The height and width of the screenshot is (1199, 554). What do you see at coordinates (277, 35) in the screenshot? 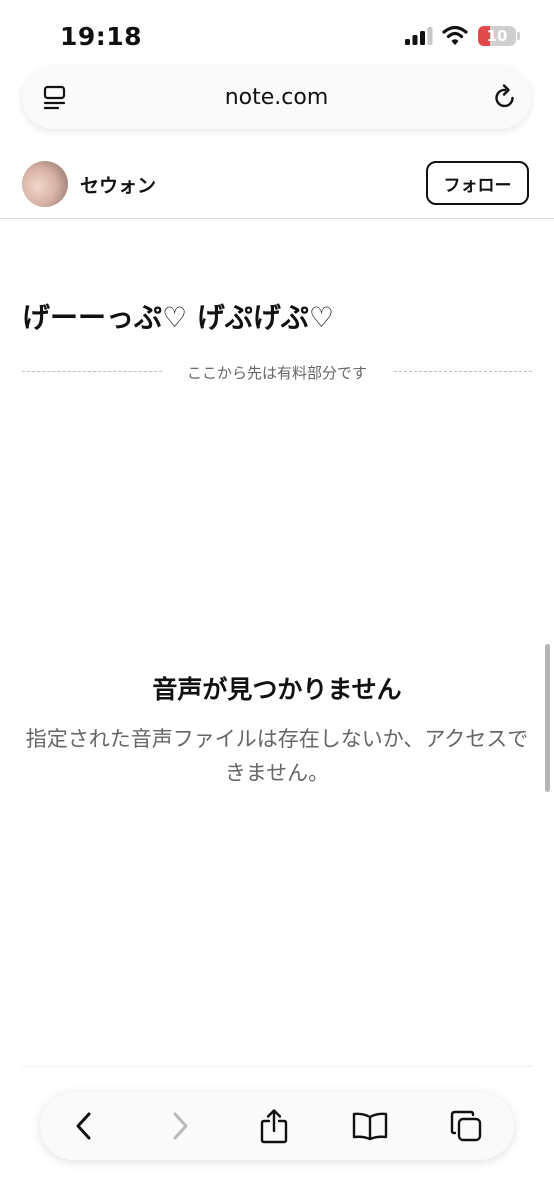
I see `status-bar: 19:18 10` at bounding box center [277, 35].